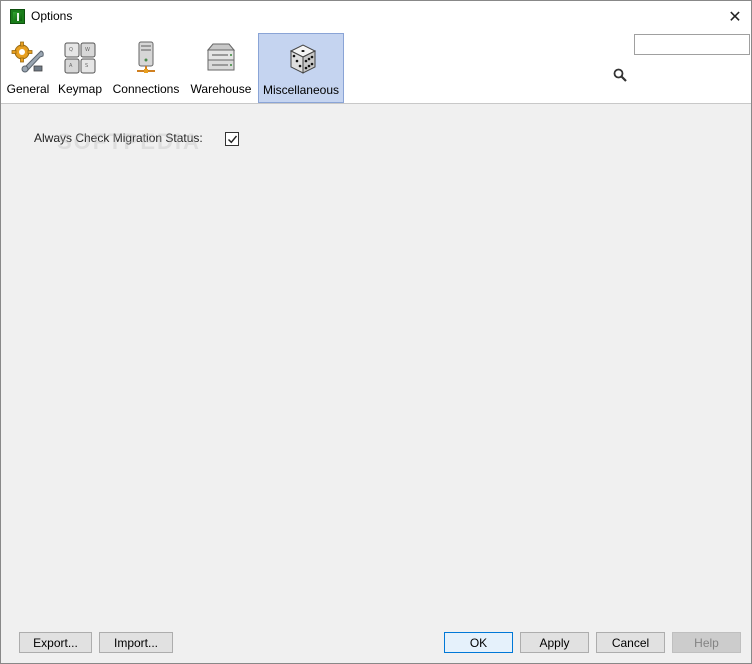 This screenshot has height=664, width=752. Describe the element at coordinates (478, 642) in the screenshot. I see `ok-button: OK` at that location.